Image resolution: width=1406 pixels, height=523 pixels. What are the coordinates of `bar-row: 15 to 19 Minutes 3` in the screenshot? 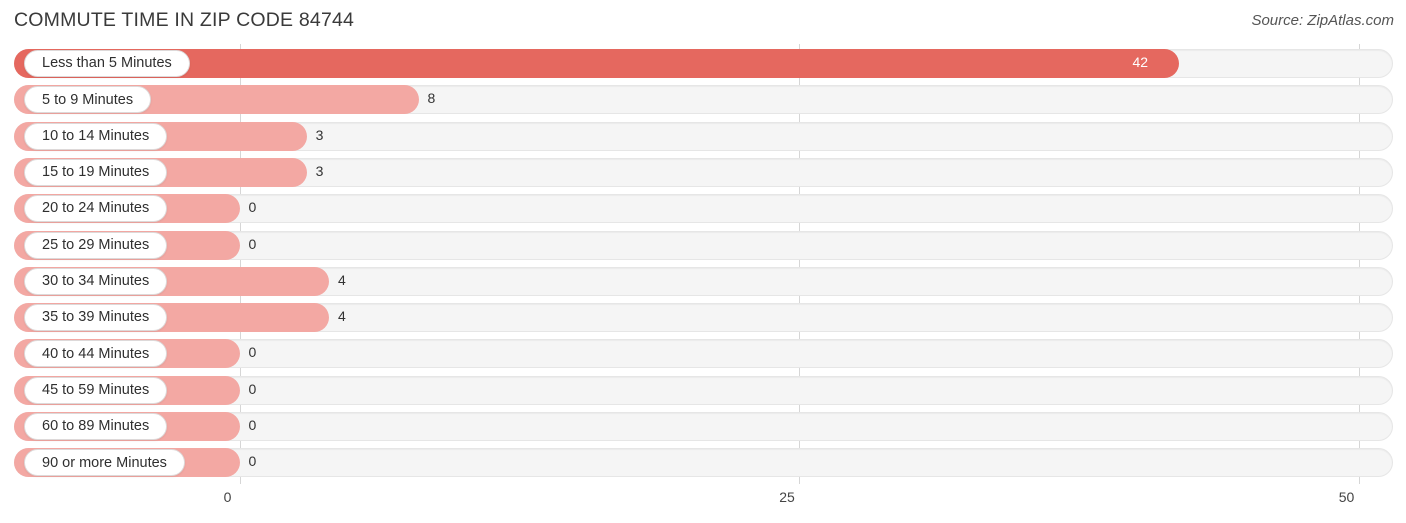 It's located at (703, 172).